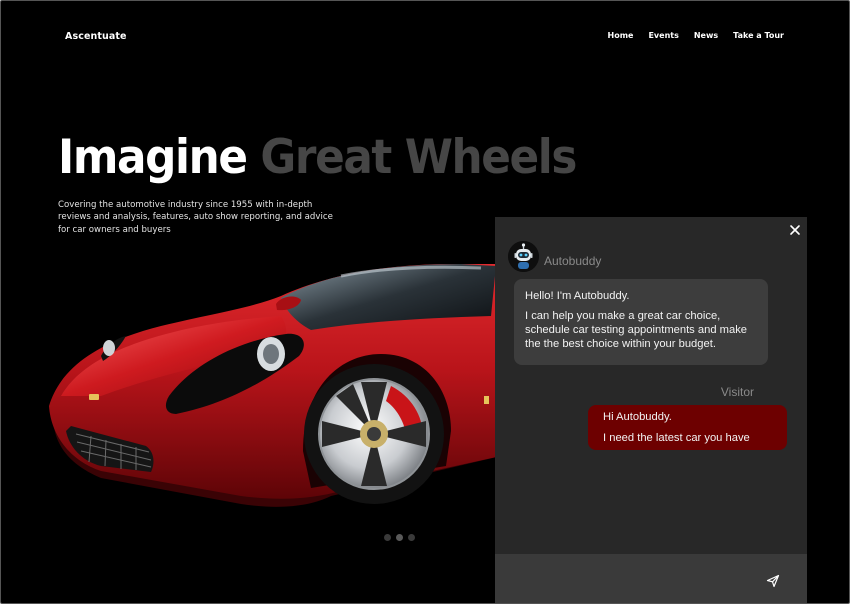 This screenshot has width=850, height=604. I want to click on bot-name: Autobuddy, so click(573, 261).